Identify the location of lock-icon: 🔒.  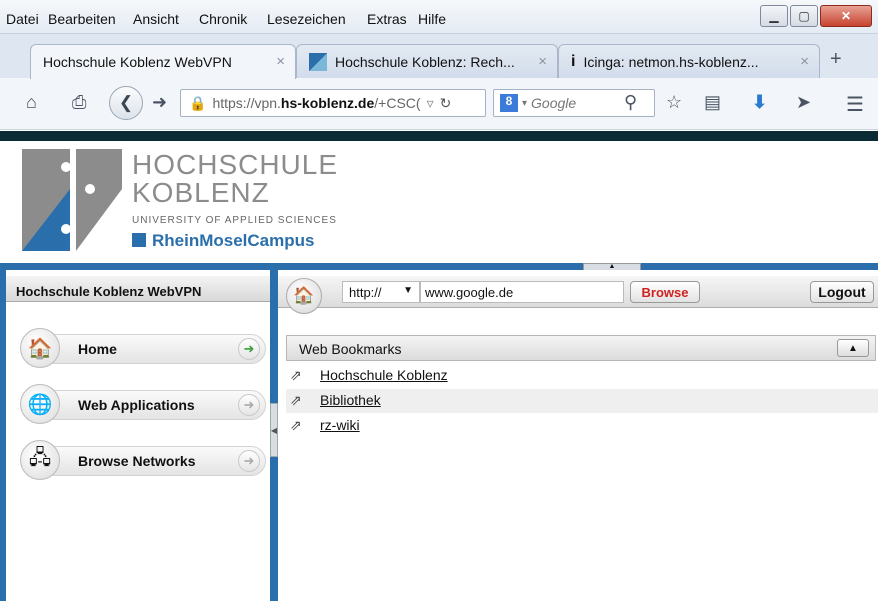
(198, 102).